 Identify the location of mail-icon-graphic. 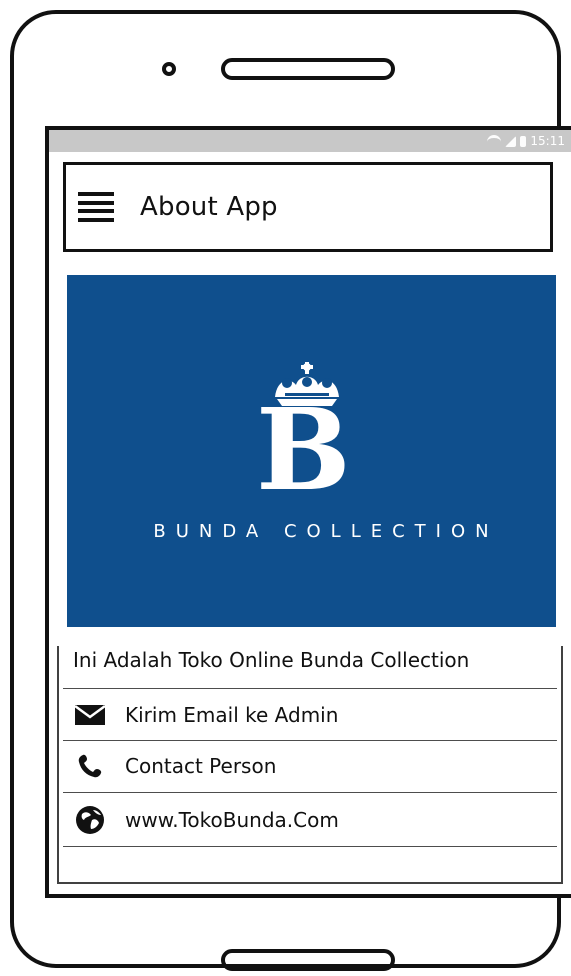
(90, 714).